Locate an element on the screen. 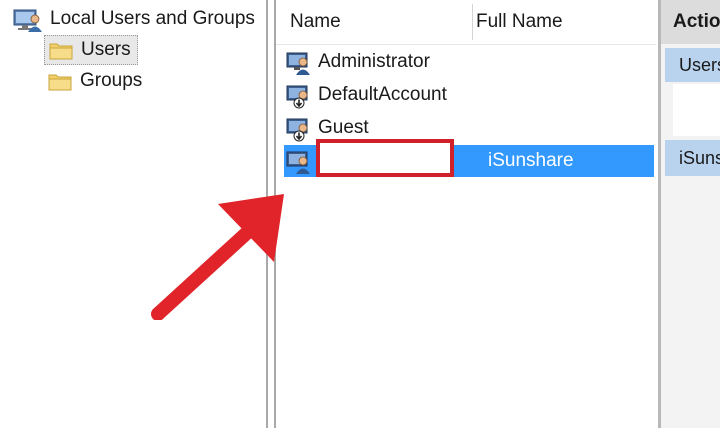  tree-item-groups: Groups is located at coordinates (96, 81).